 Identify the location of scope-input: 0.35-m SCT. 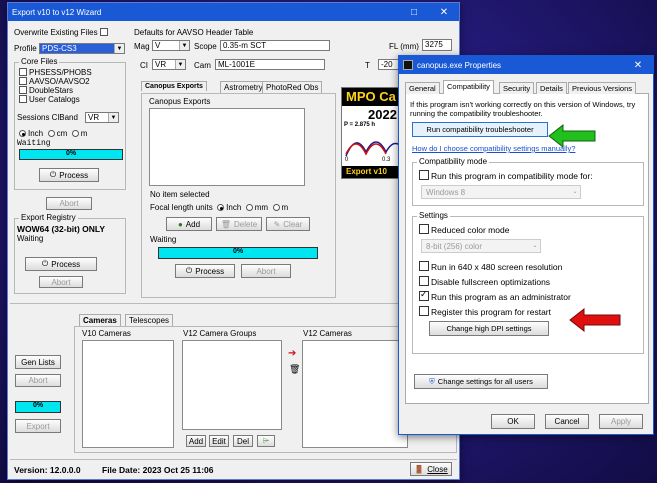
(275, 45).